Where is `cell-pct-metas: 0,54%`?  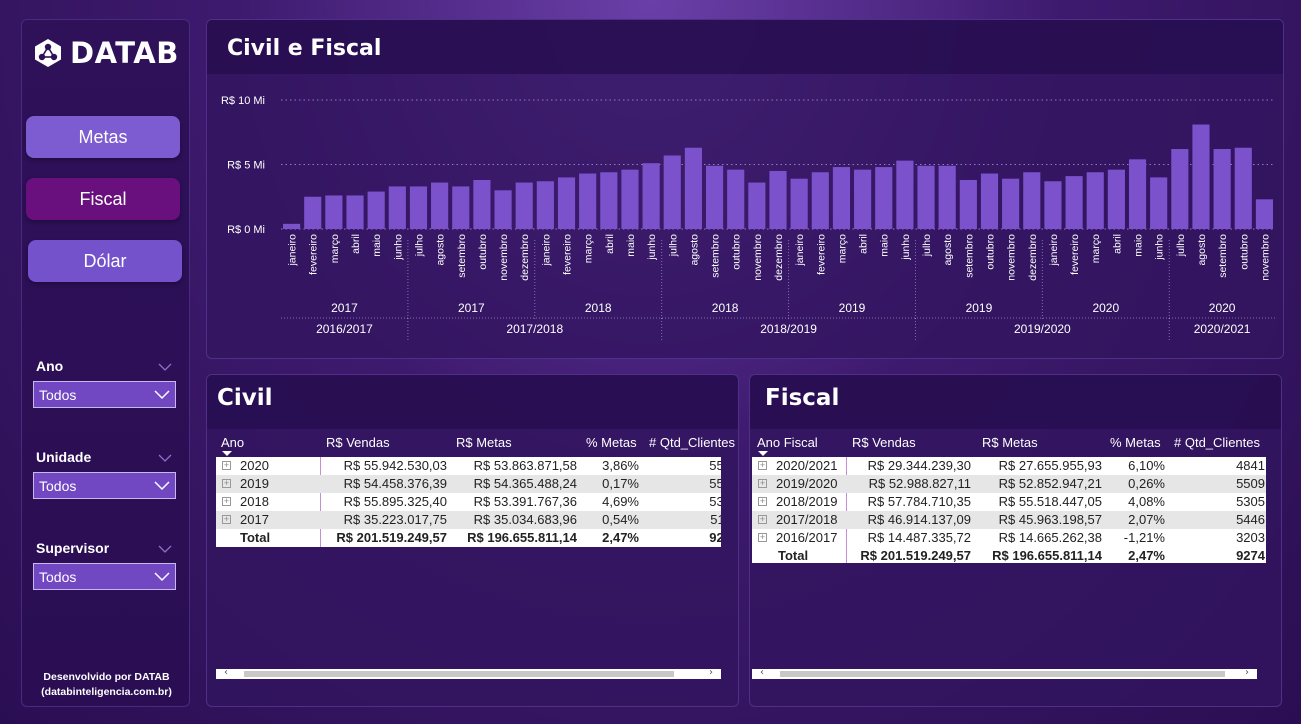
cell-pct-metas: 0,54% is located at coordinates (620, 519).